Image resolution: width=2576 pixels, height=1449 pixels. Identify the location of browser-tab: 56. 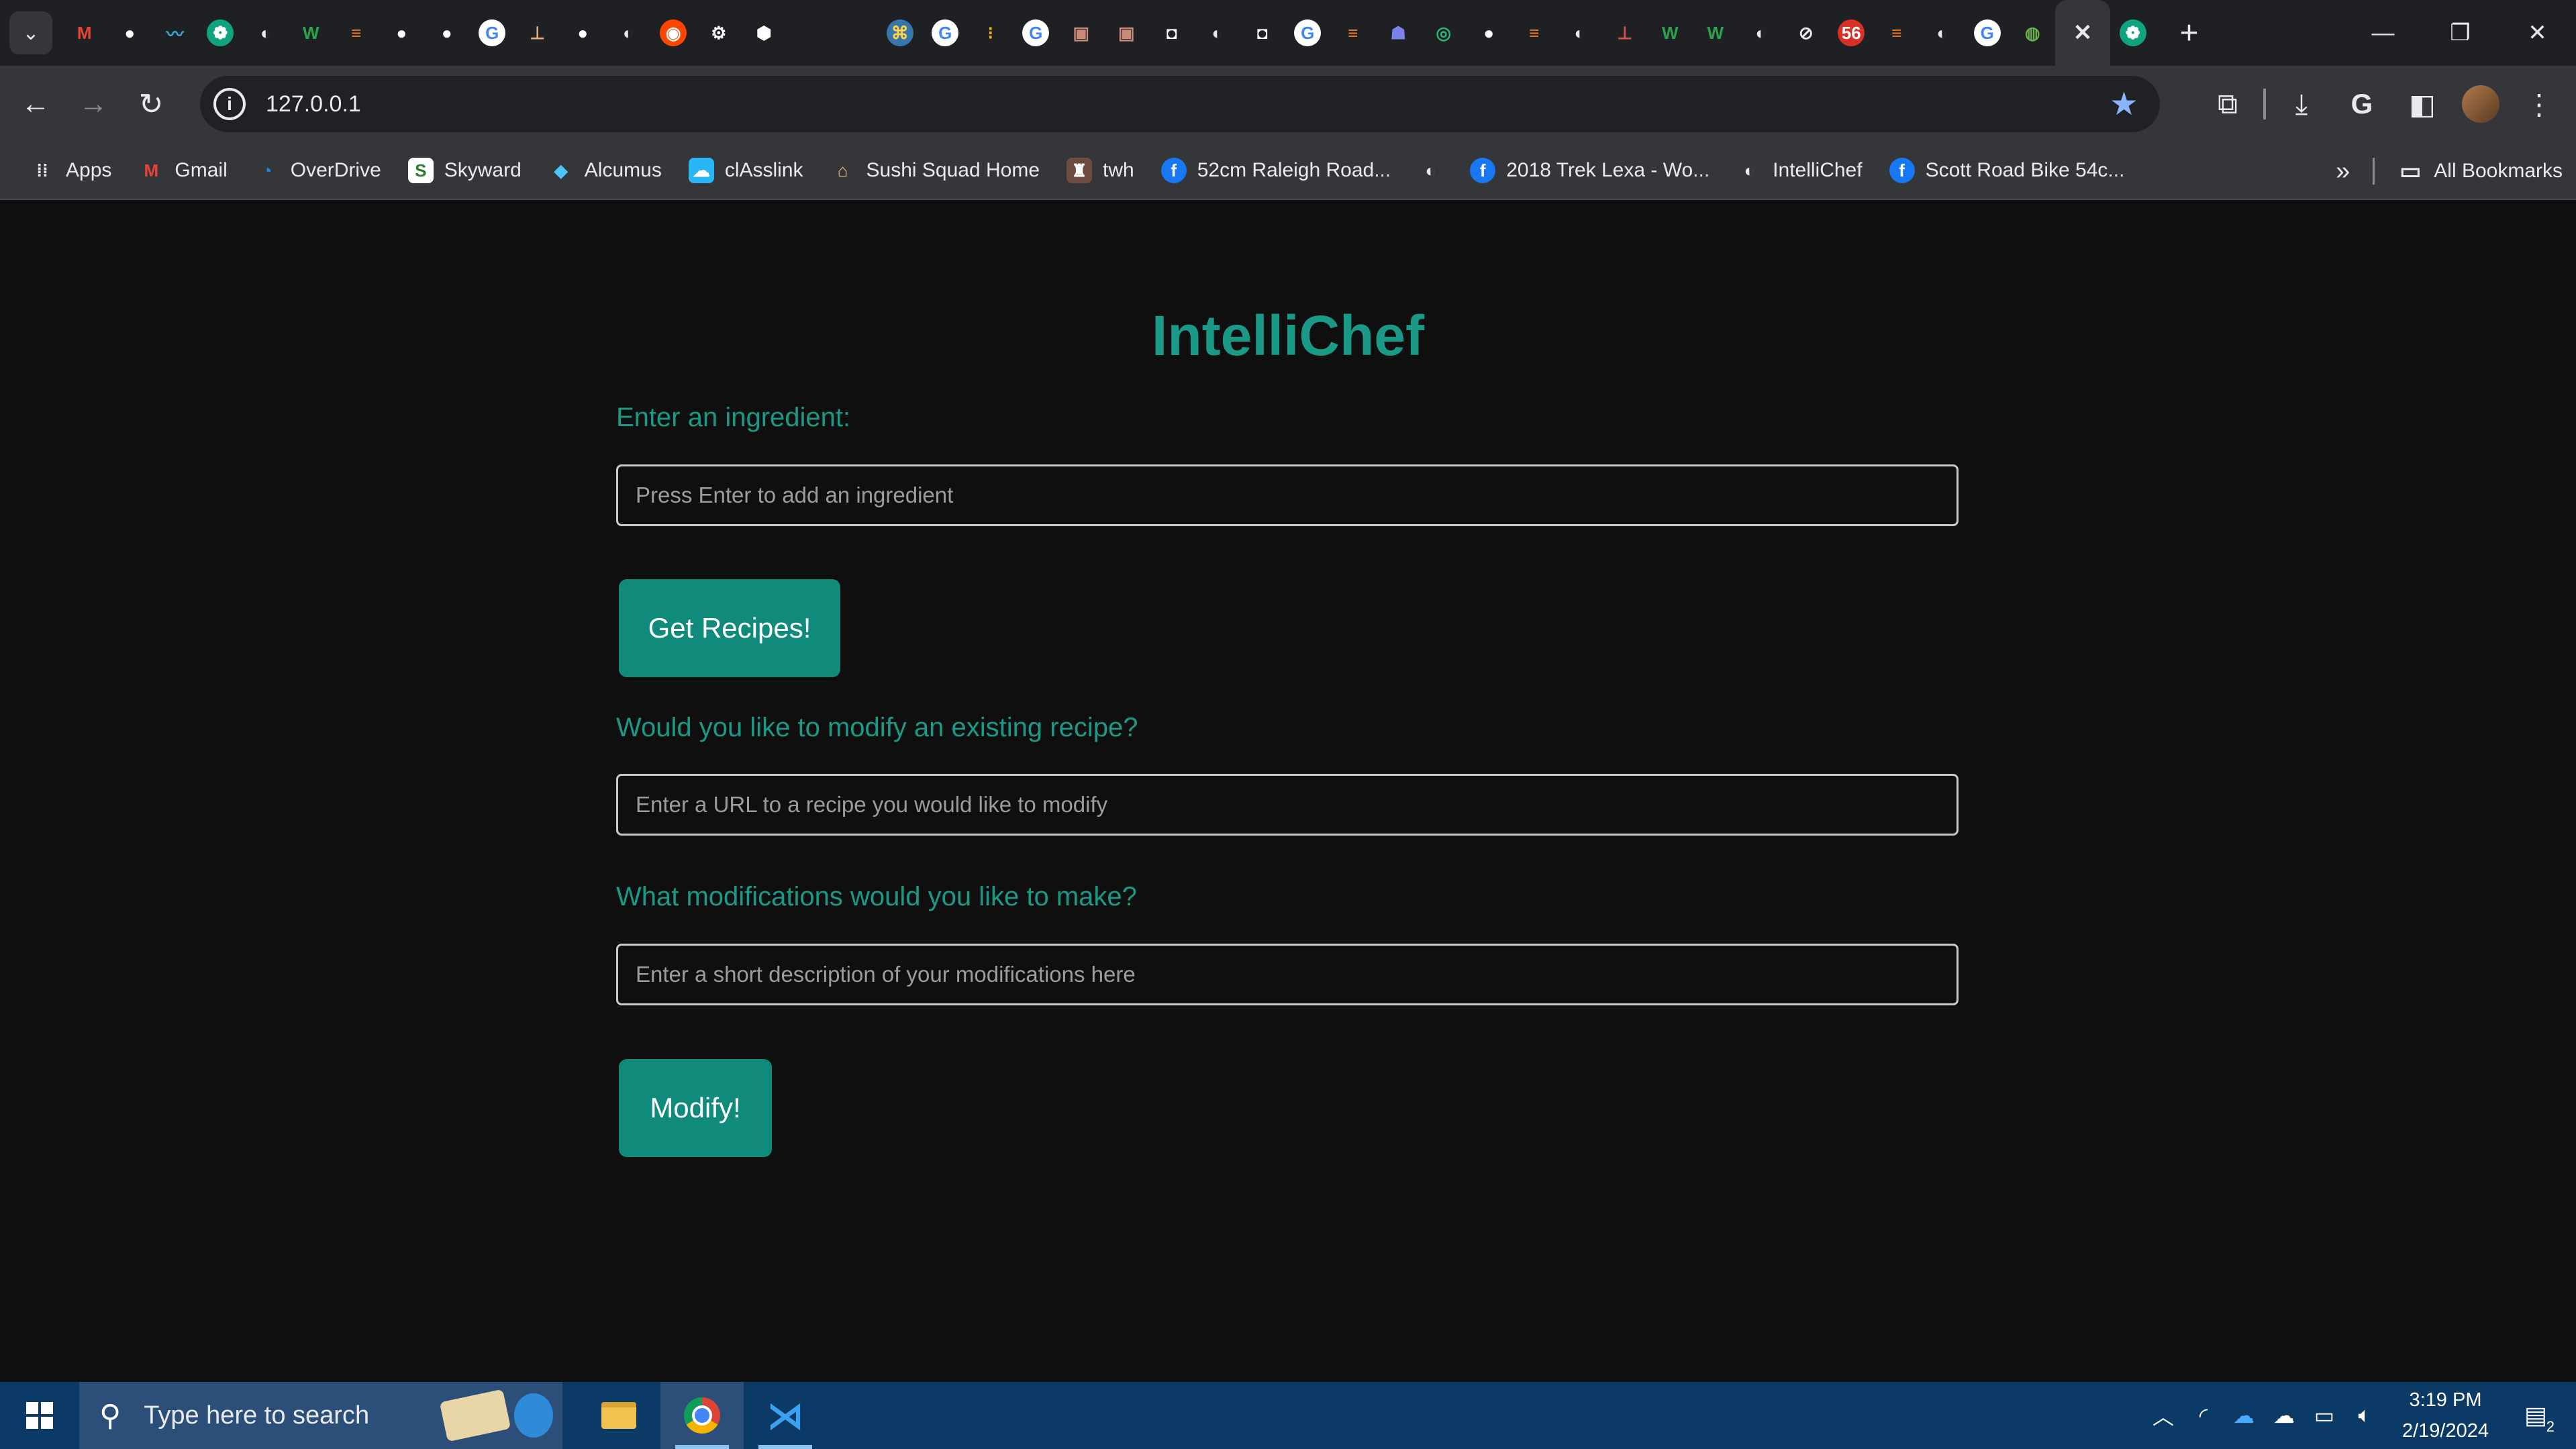
(1852, 33).